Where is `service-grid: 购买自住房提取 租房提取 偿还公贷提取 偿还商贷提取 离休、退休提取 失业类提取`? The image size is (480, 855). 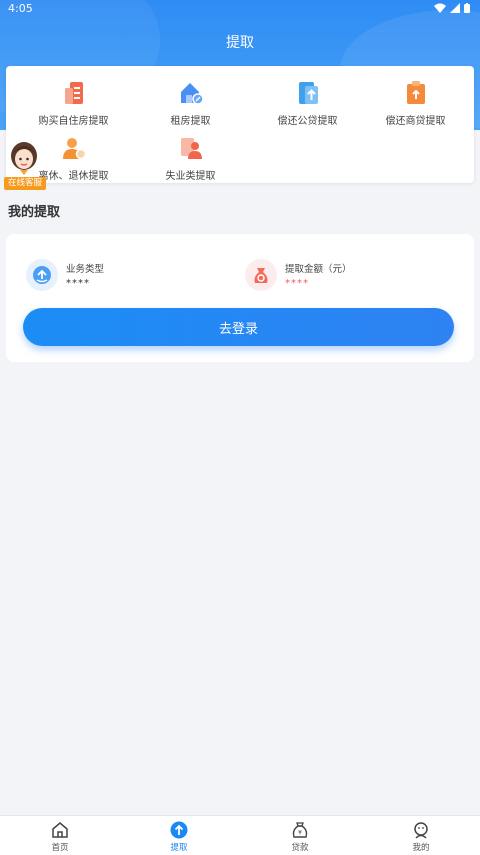 service-grid: 购买自住房提取 租房提取 偿还公贷提取 偿还商贷提取 离休、退休提取 失业类提取 is located at coordinates (240, 124).